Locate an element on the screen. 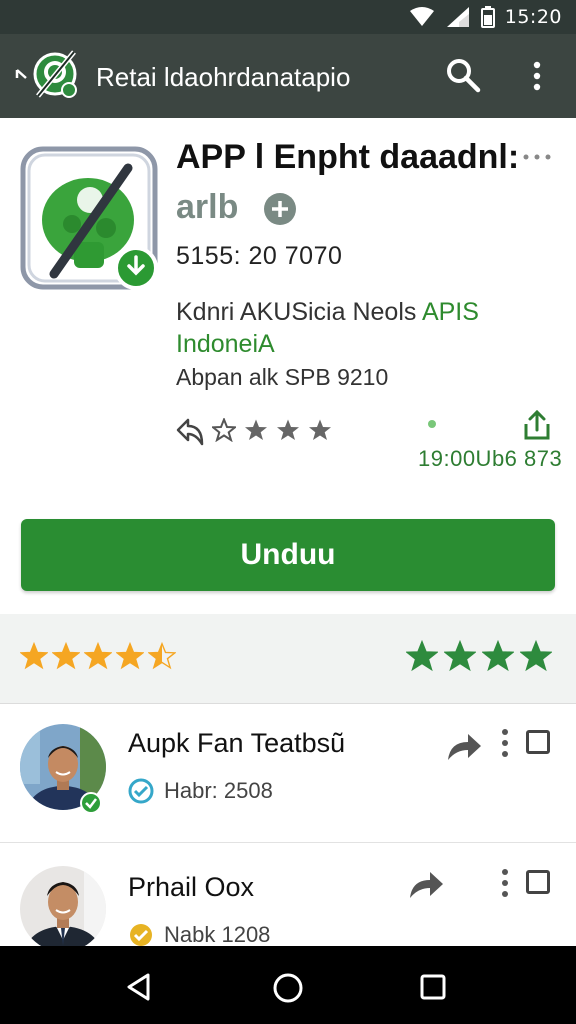  app-company: Kdnri AKUSicia Neols APIS is located at coordinates (327, 312).